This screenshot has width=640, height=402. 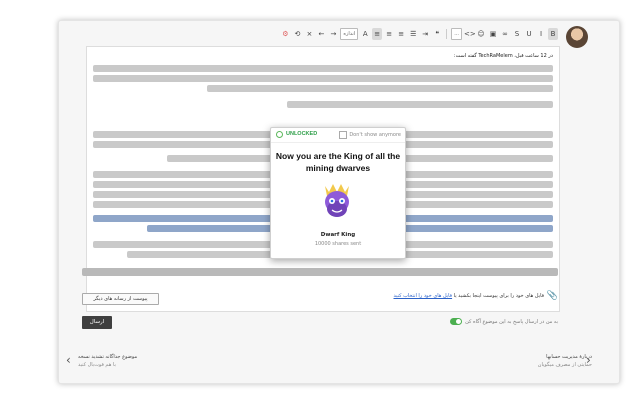 I want to click on chevron-right-icon: ›, so click(x=588, y=360).